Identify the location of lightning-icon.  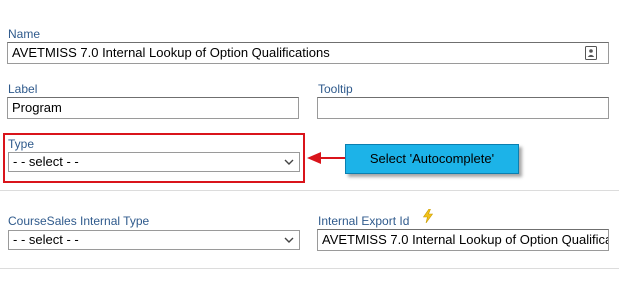
(428, 216).